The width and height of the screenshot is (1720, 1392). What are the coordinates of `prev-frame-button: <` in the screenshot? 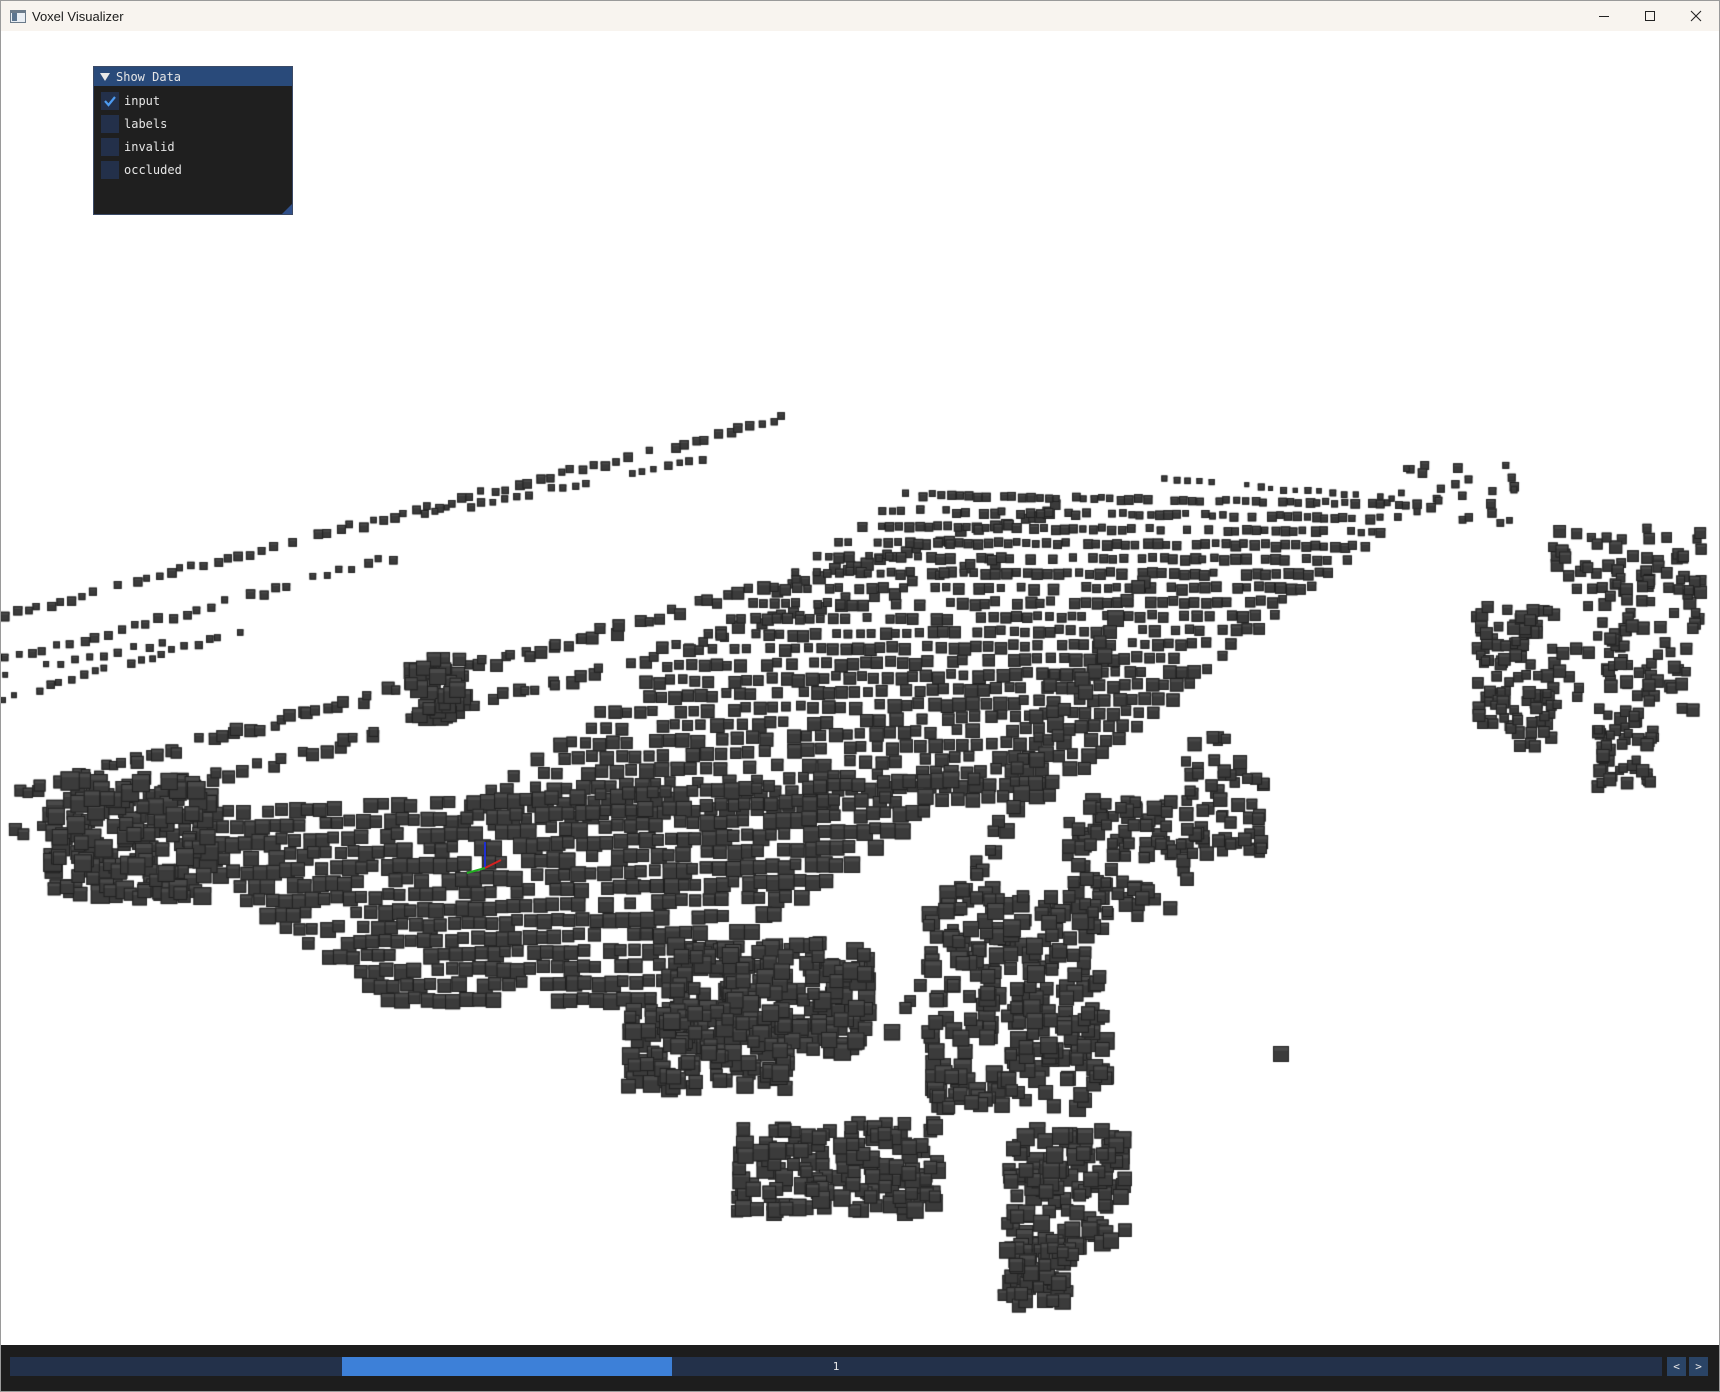 It's located at (1676, 1366).